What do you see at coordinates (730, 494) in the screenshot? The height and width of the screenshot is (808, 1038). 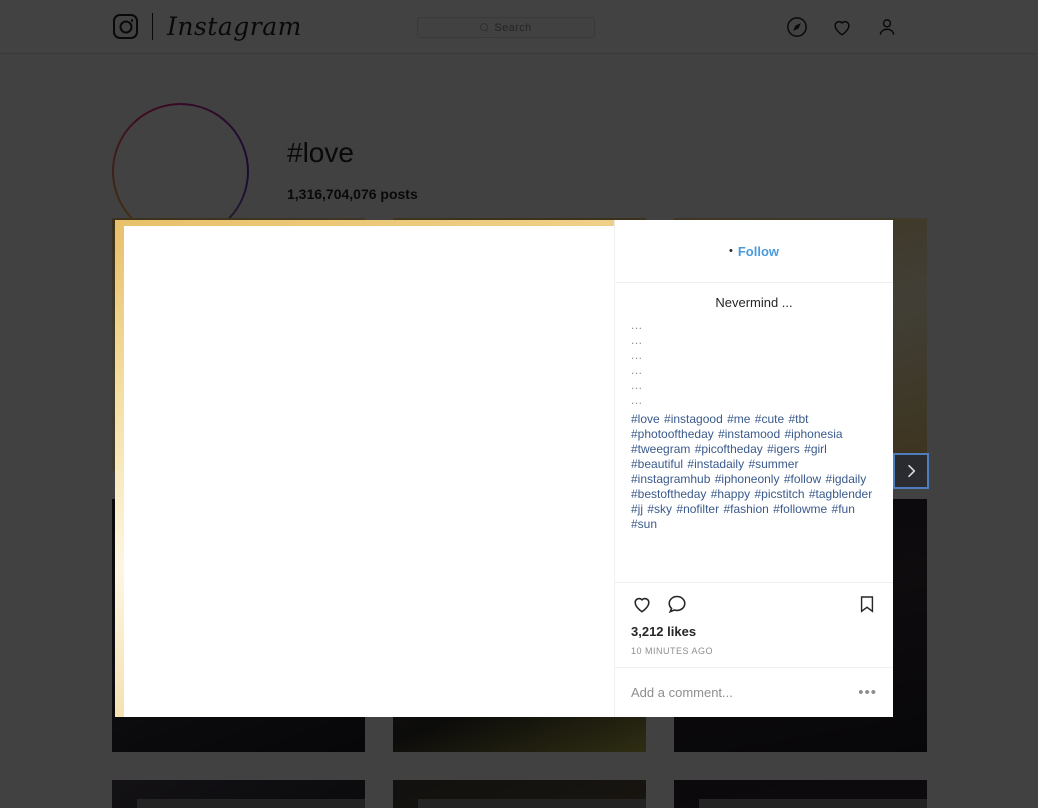 I see `hashtag-link: #happy` at bounding box center [730, 494].